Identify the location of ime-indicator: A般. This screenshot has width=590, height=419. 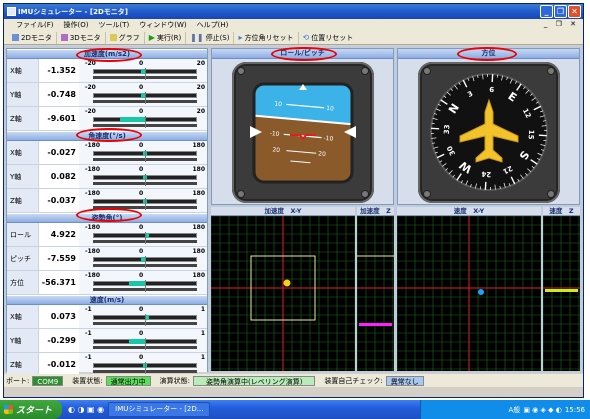
(515, 410).